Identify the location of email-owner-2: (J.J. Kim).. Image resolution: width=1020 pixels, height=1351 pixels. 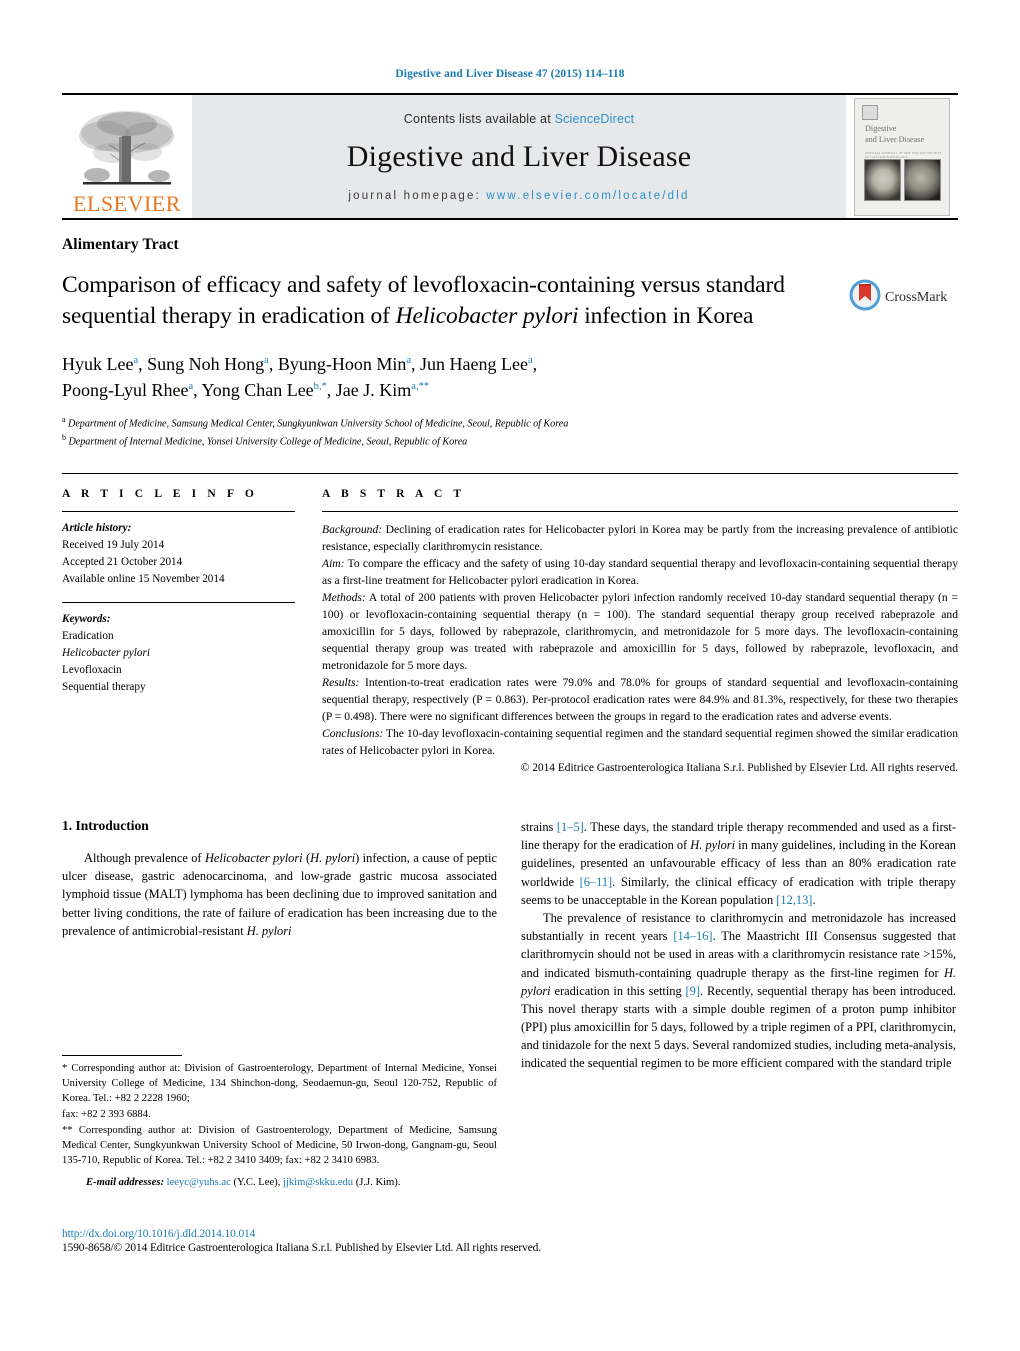
(378, 1183).